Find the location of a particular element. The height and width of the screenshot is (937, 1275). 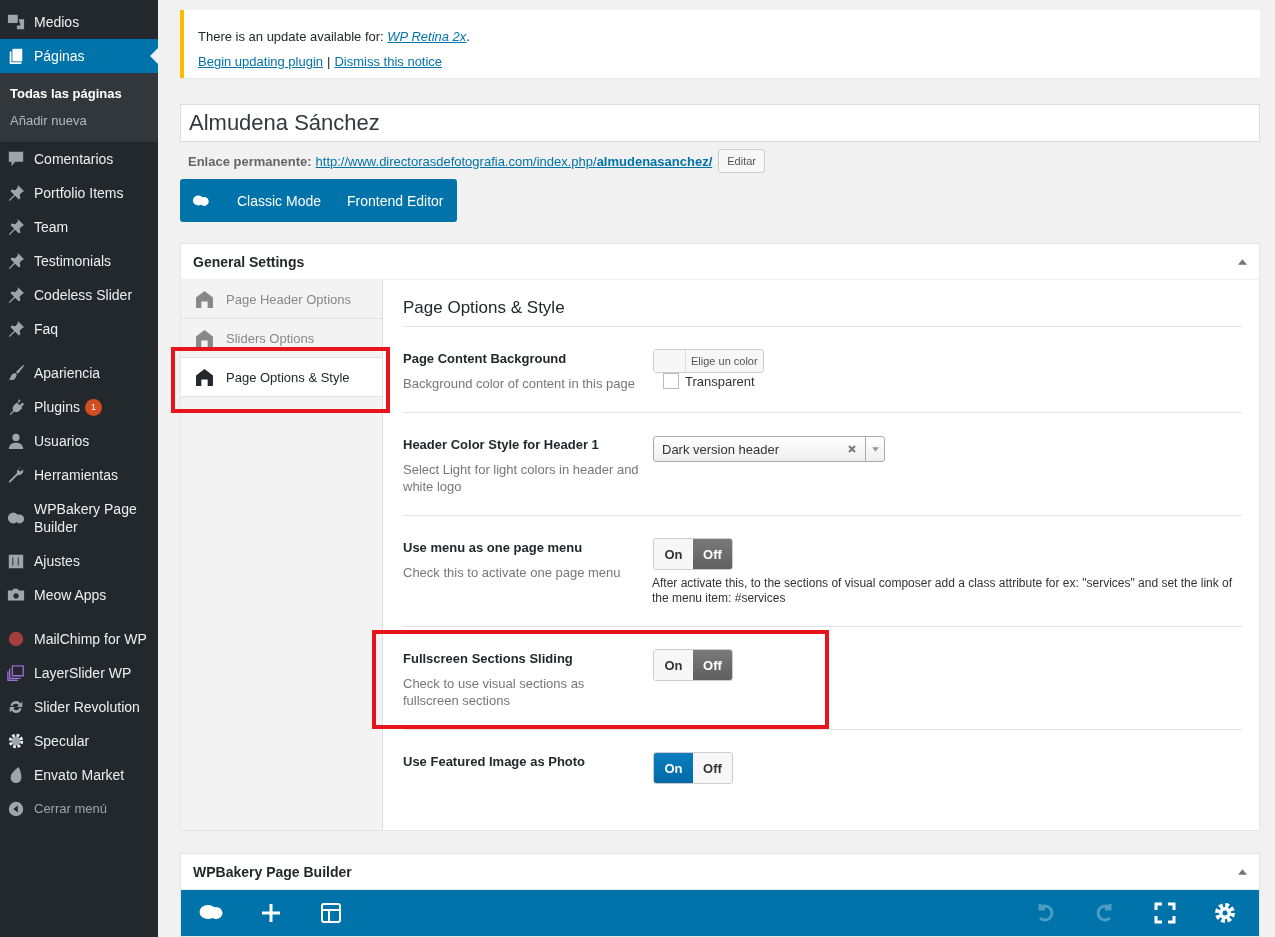

sidebar-item: Plugins 1 is located at coordinates (79, 407).